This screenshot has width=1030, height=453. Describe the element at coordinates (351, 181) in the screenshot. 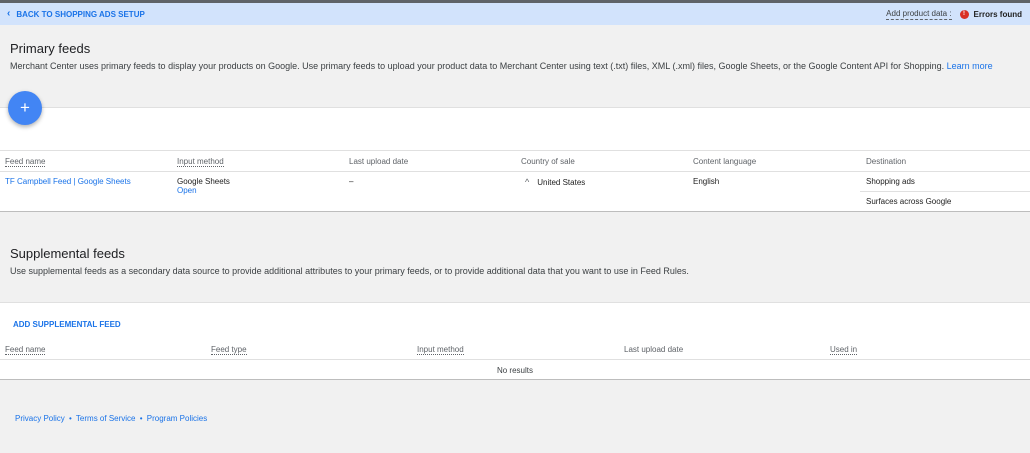

I see `last-upload-value: –` at that location.